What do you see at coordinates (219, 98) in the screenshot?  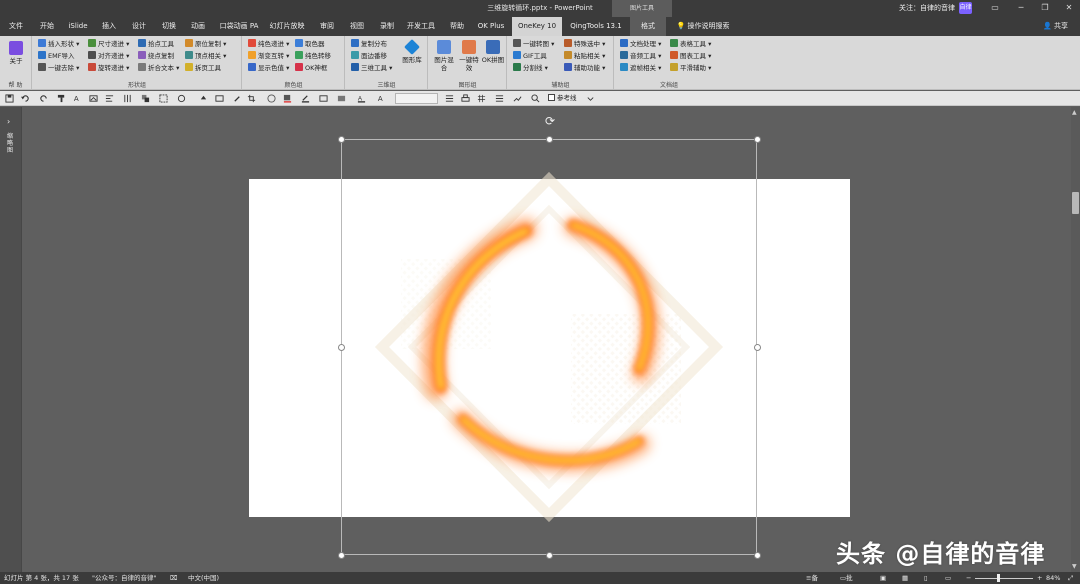 I see `outline-icon` at bounding box center [219, 98].